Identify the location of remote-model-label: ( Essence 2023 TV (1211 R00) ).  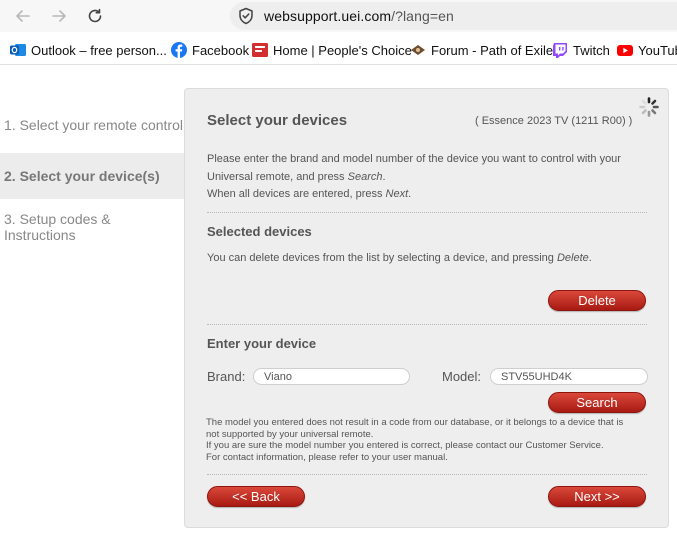
(554, 121).